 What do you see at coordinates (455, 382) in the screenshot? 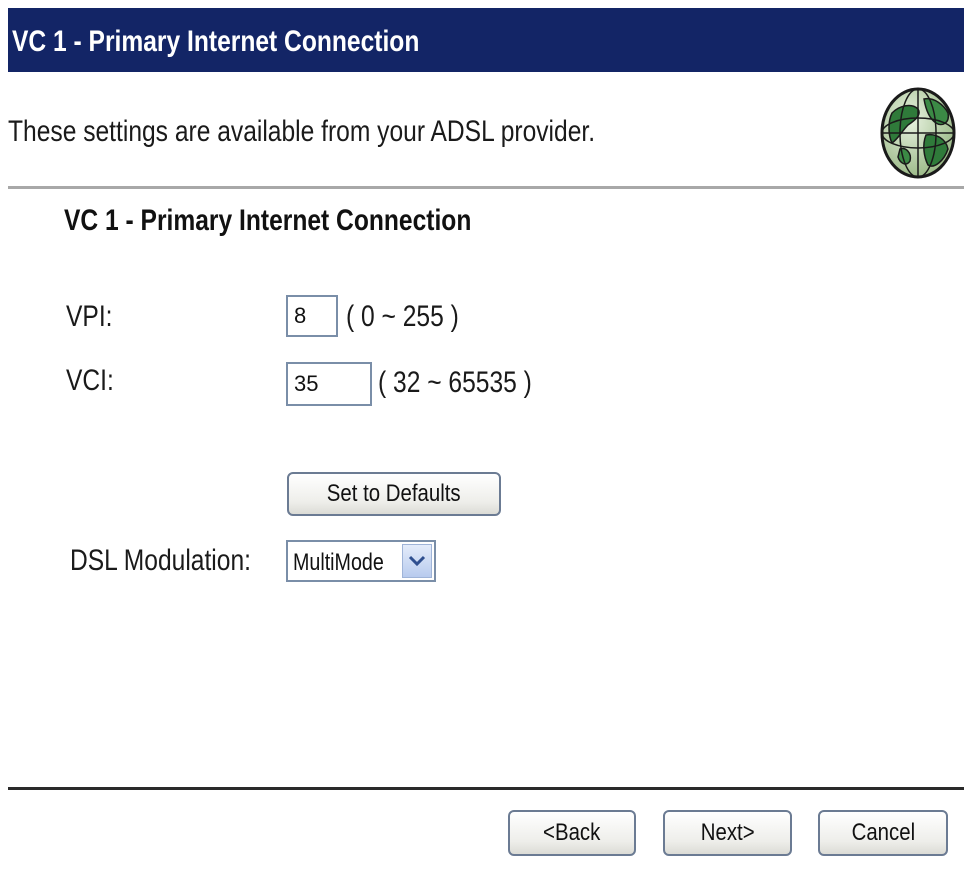
I see `vci-range: ( 32 ~ 65535 )` at bounding box center [455, 382].